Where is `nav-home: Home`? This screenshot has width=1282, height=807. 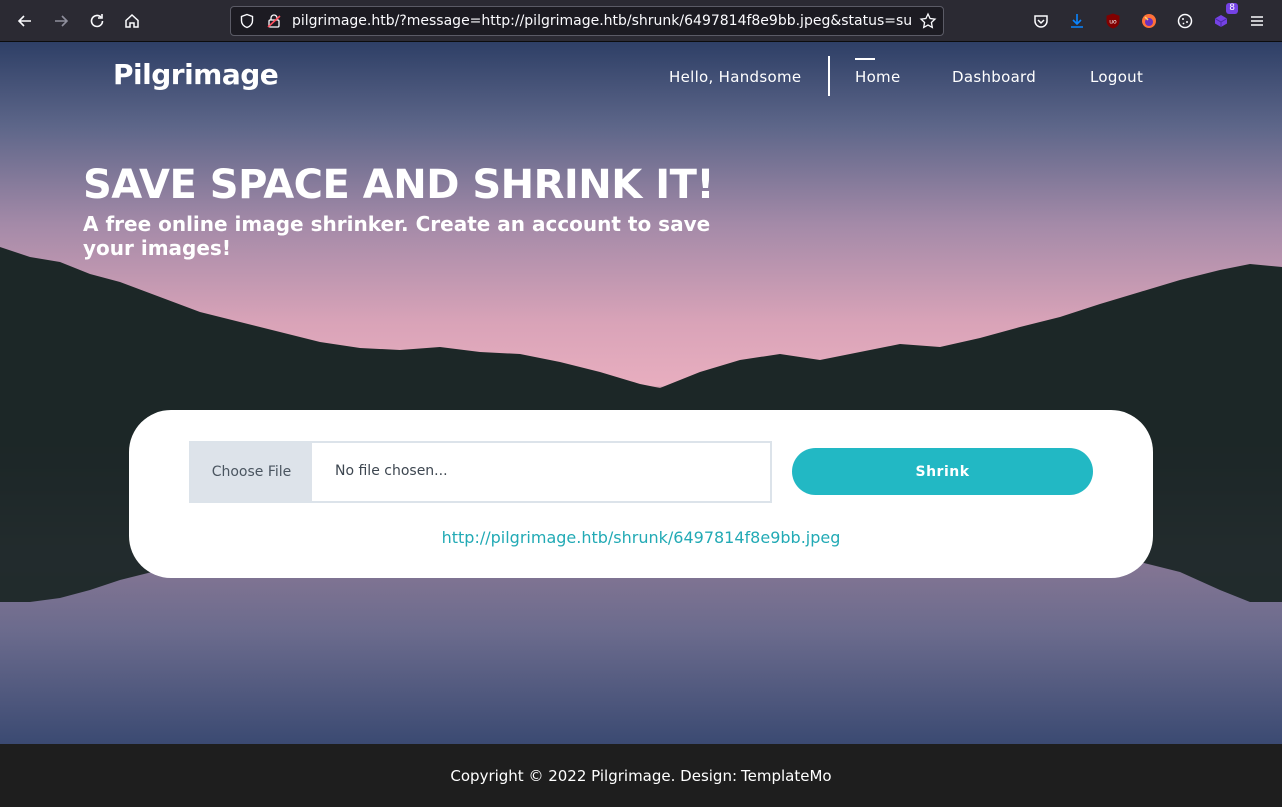
nav-home: Home is located at coordinates (878, 77).